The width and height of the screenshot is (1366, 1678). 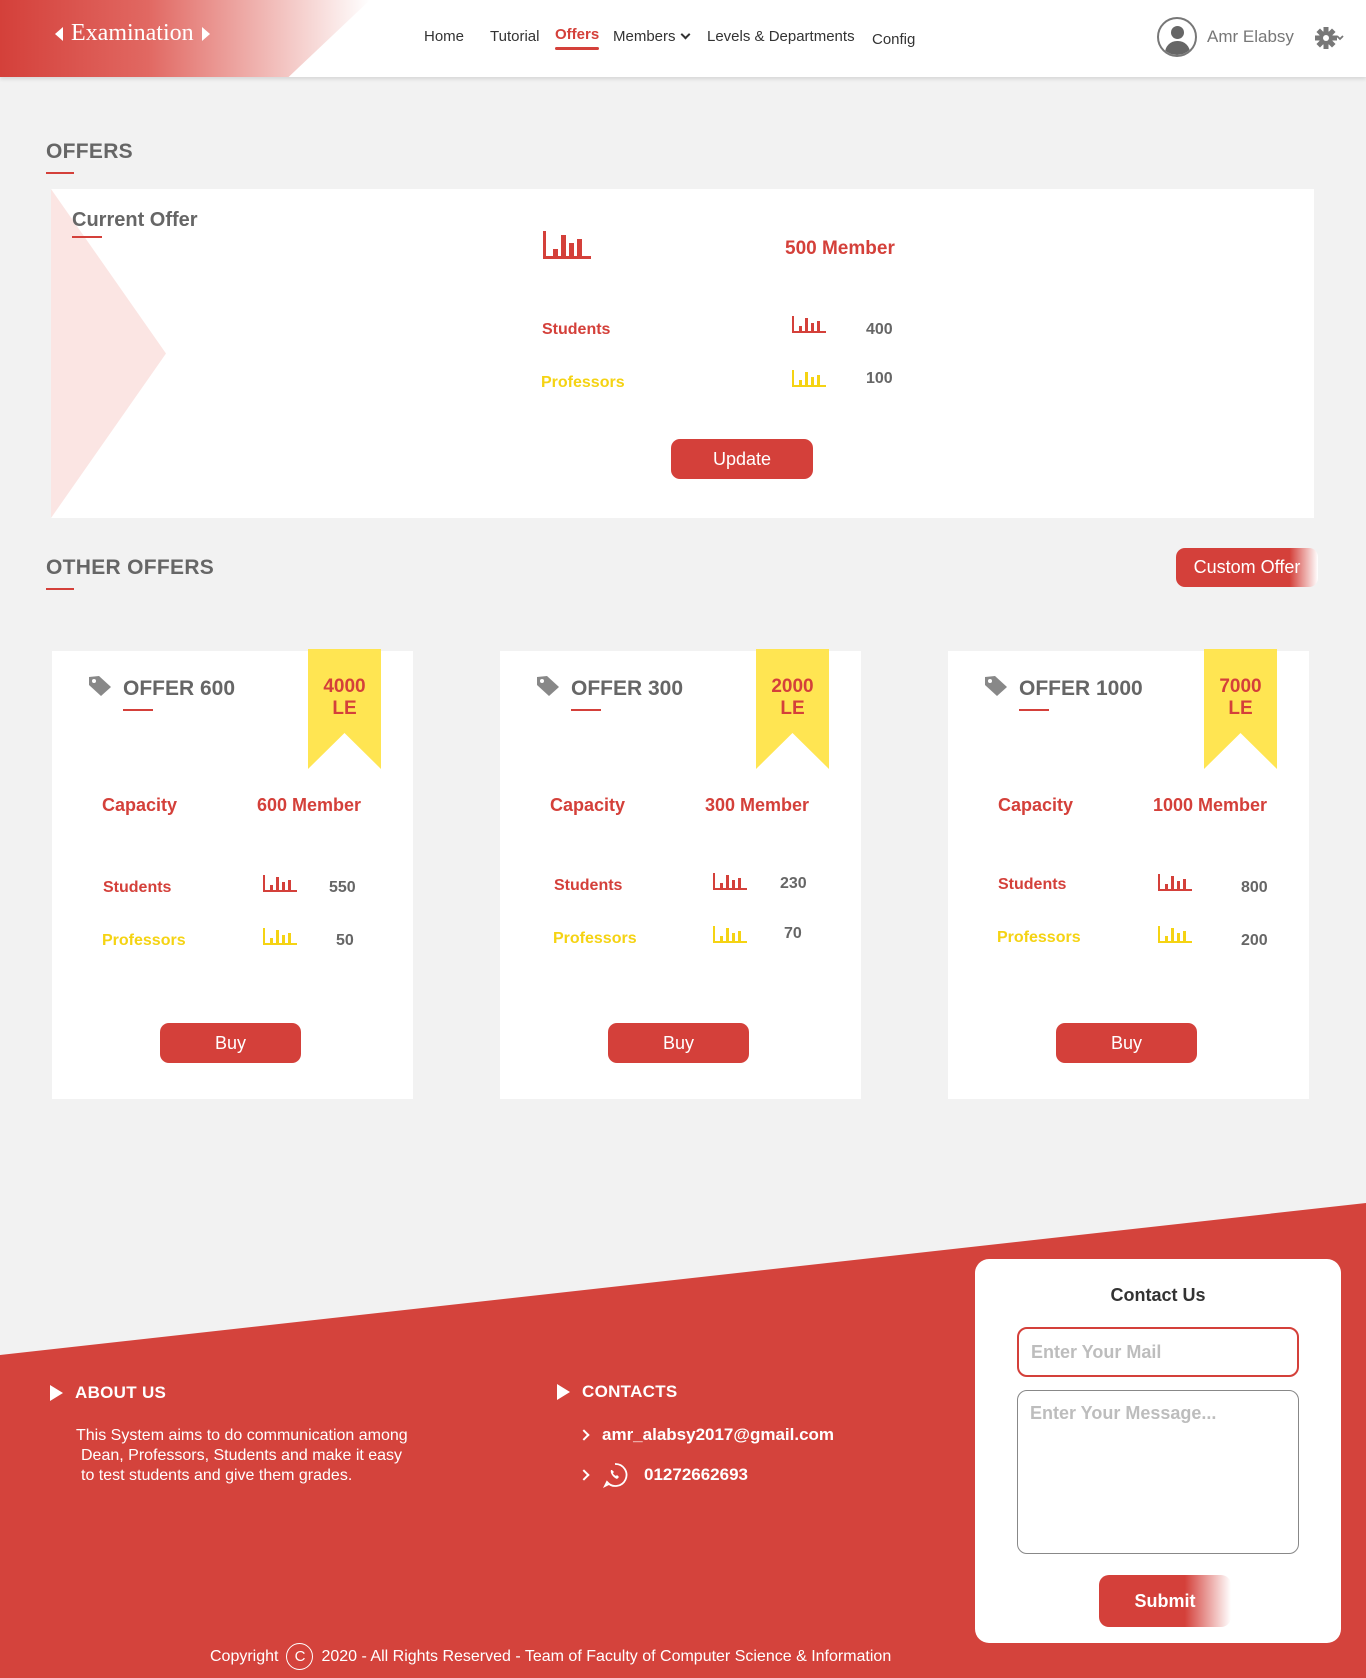 What do you see at coordinates (59, 33) in the screenshot?
I see `chevron-left-icon` at bounding box center [59, 33].